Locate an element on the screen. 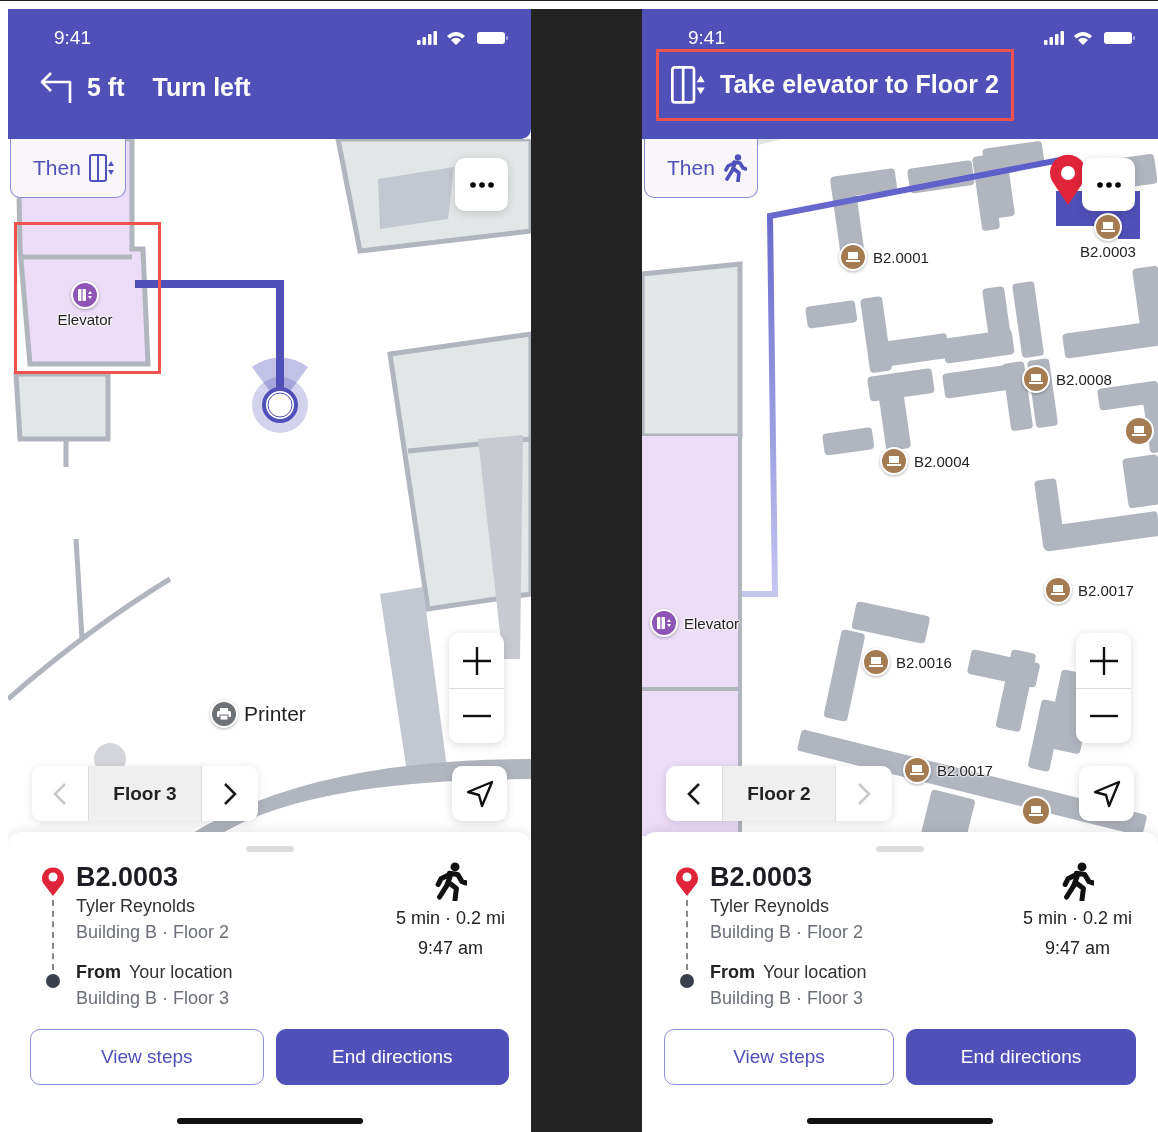  turn-left-arrow-icon is located at coordinates (56, 87).